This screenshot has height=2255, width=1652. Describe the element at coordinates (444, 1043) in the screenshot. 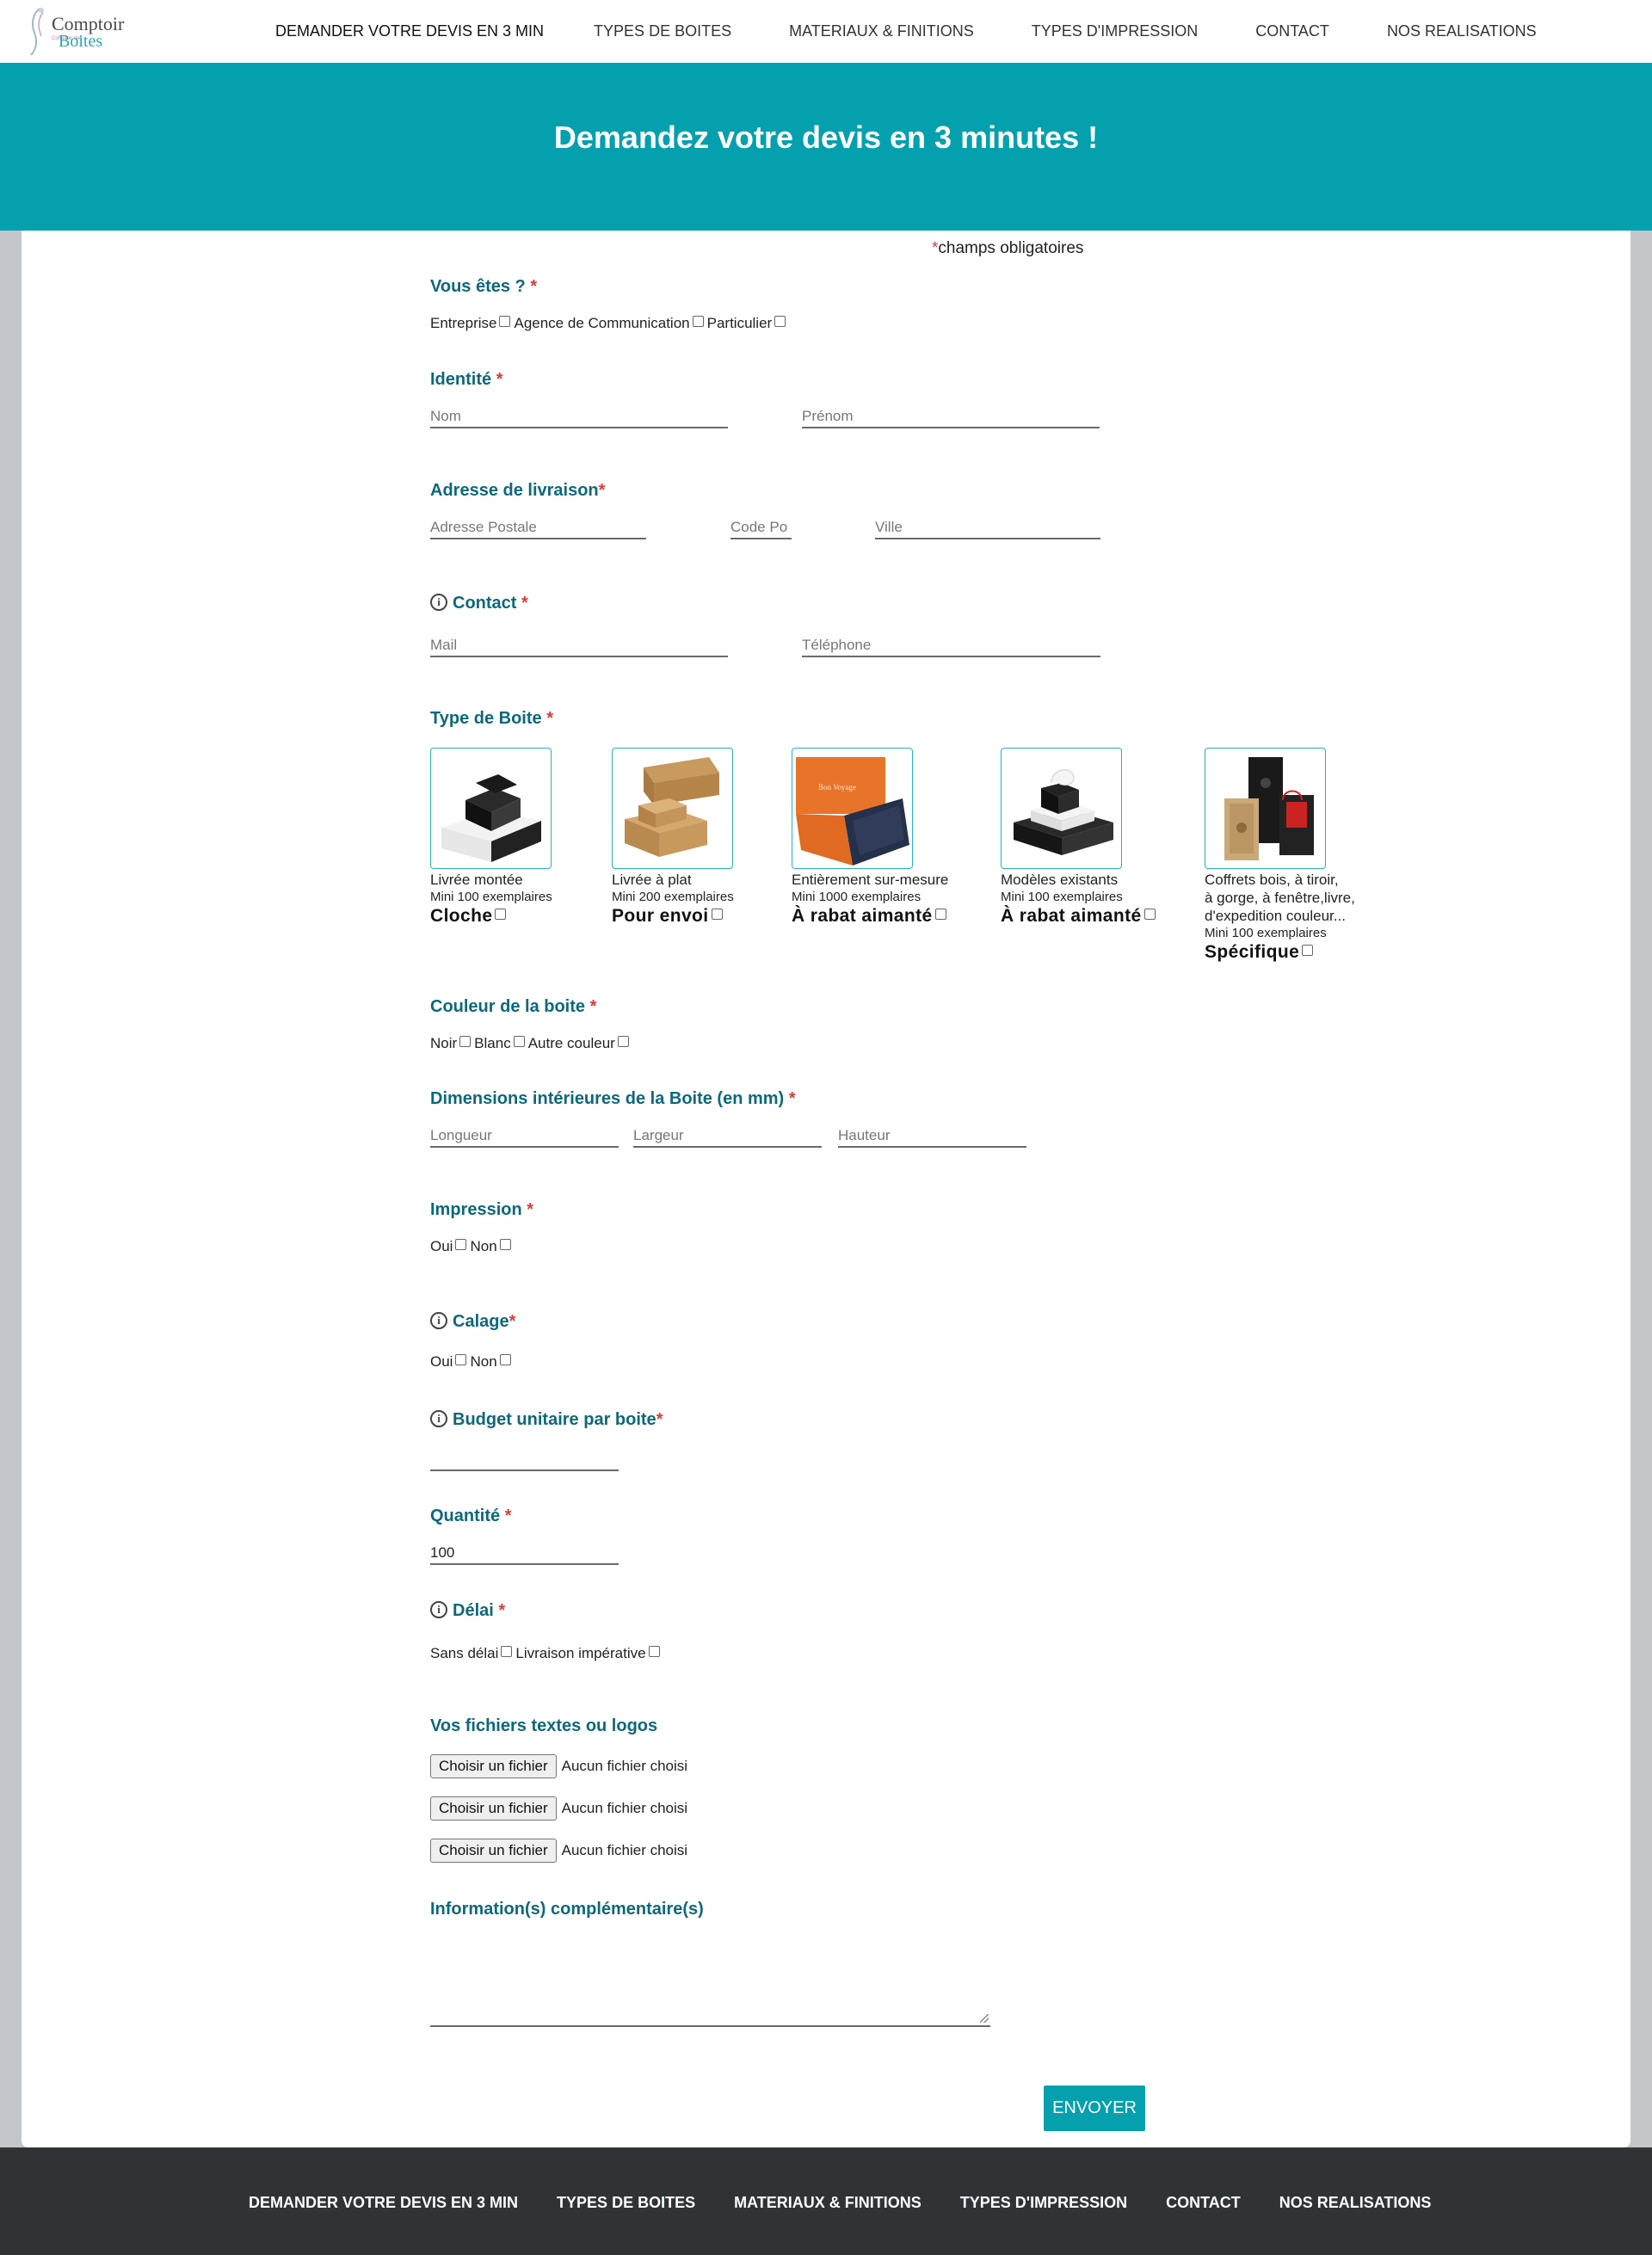

I see `option-label-noir: Noir` at that location.